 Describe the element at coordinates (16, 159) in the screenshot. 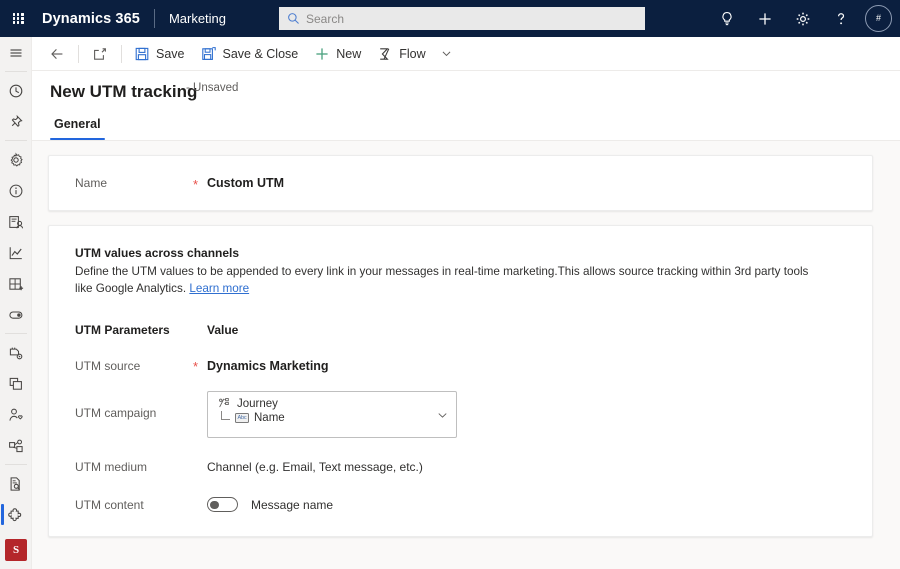

I see `sidebar-item-settings` at that location.